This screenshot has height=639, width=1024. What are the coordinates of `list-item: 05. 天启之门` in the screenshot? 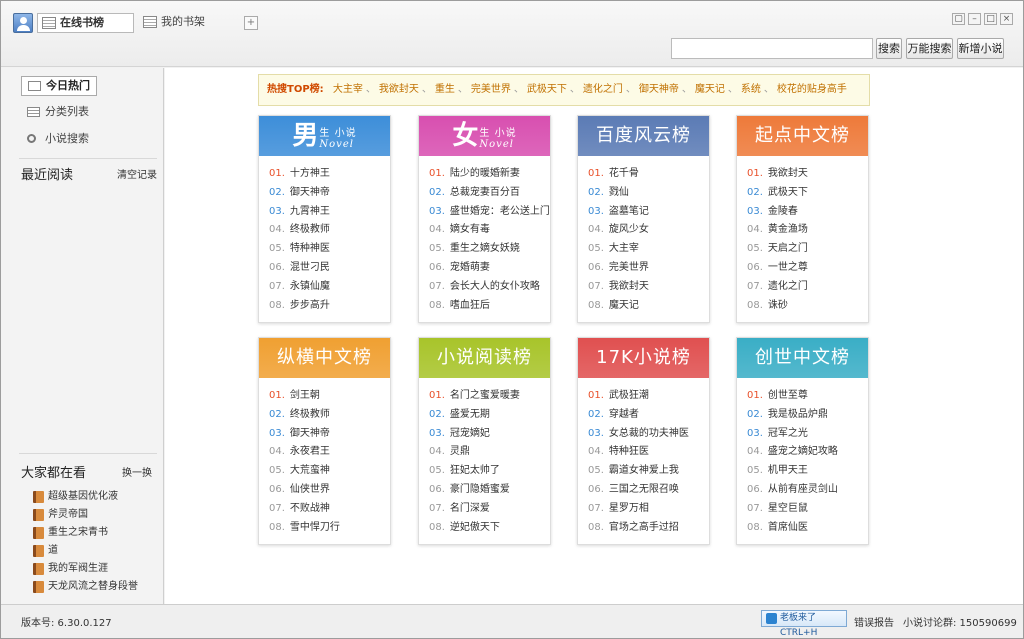 It's located at (807, 249).